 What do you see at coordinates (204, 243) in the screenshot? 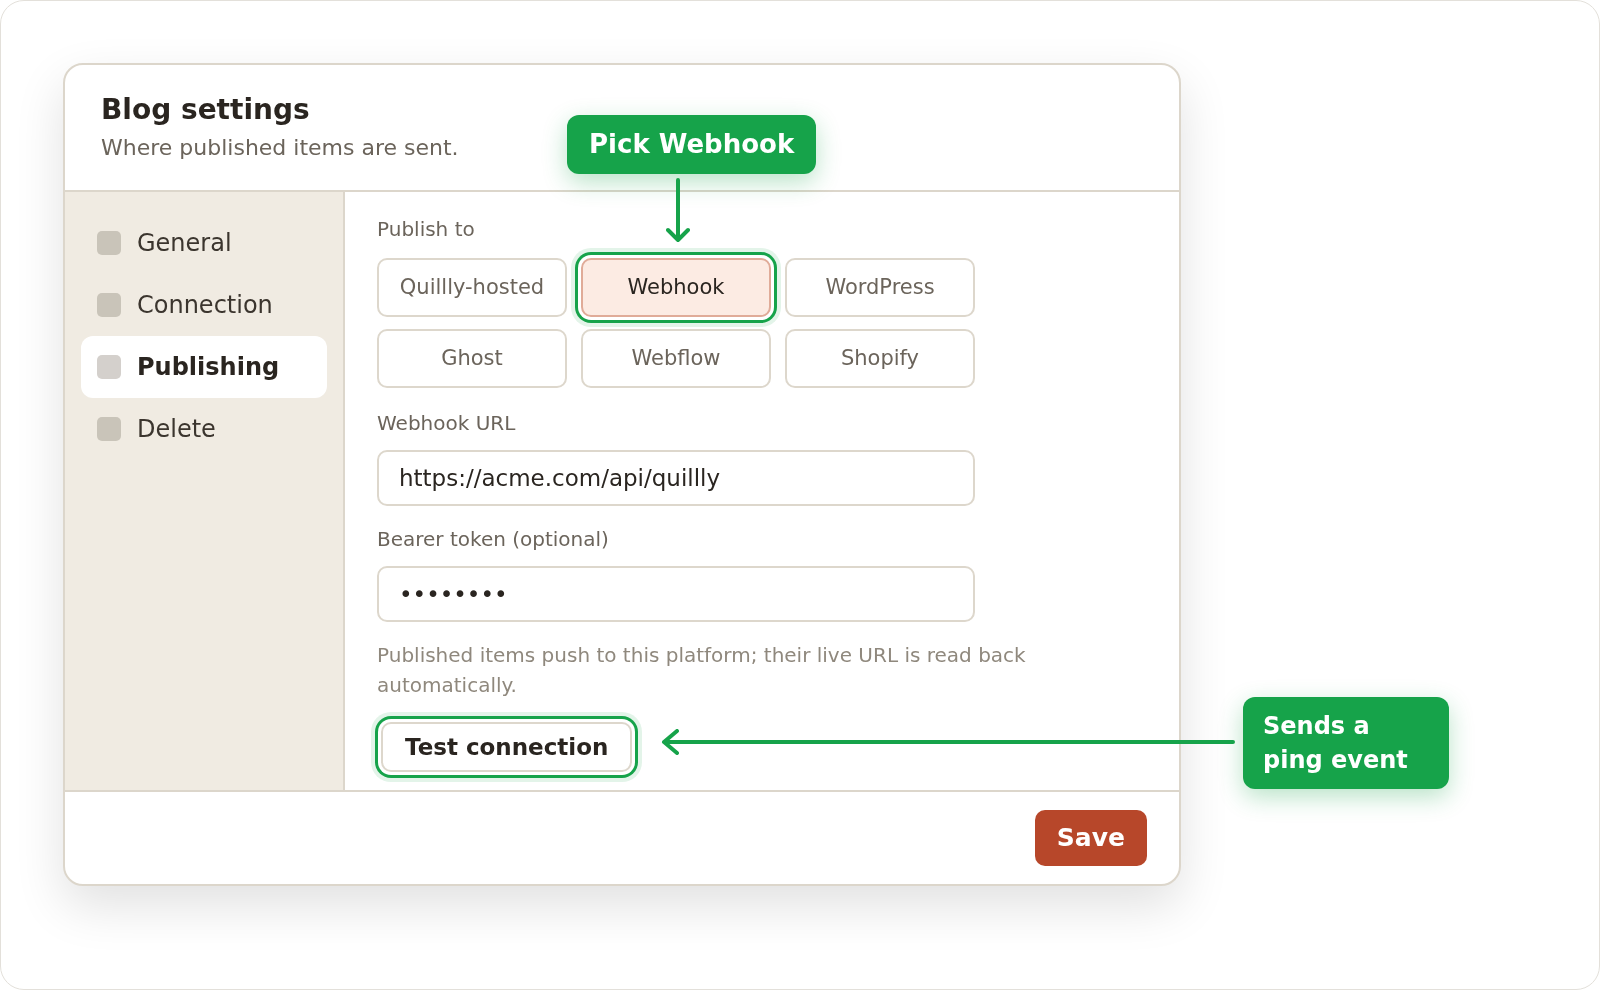
I see `sidebar-item: General` at bounding box center [204, 243].